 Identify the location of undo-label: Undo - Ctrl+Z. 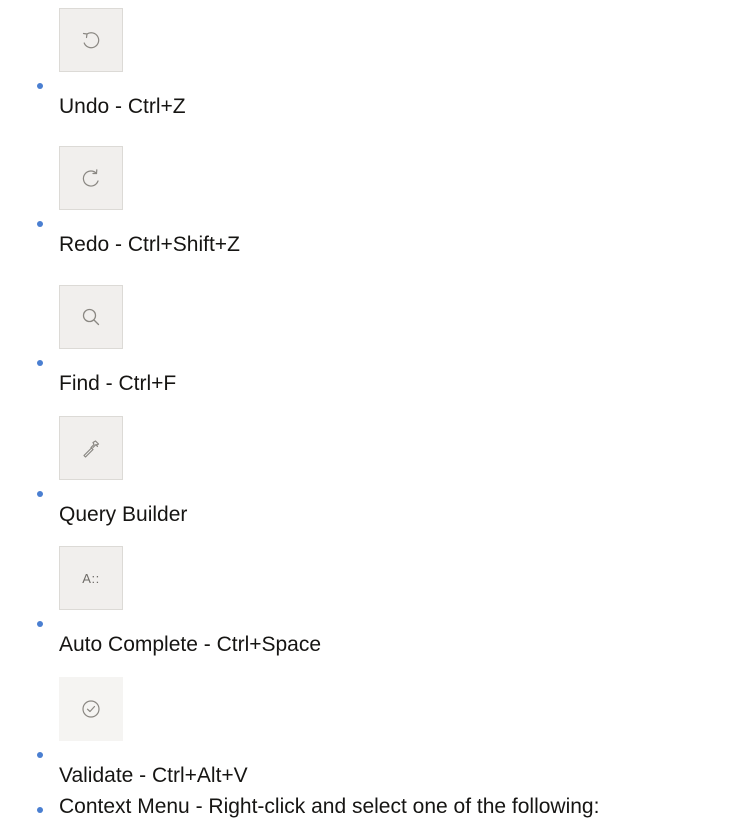
(122, 106).